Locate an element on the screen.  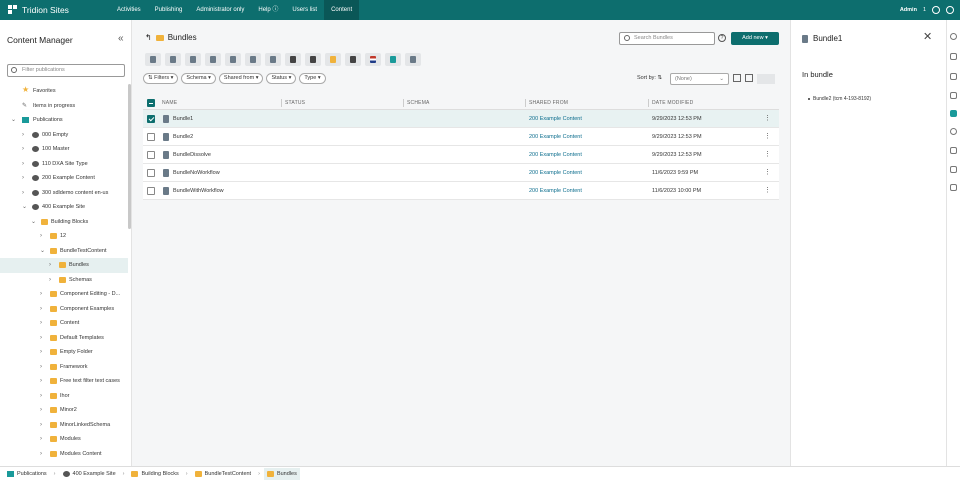
tree-item-folder: › Empty Folder is located at coordinates (64, 352).